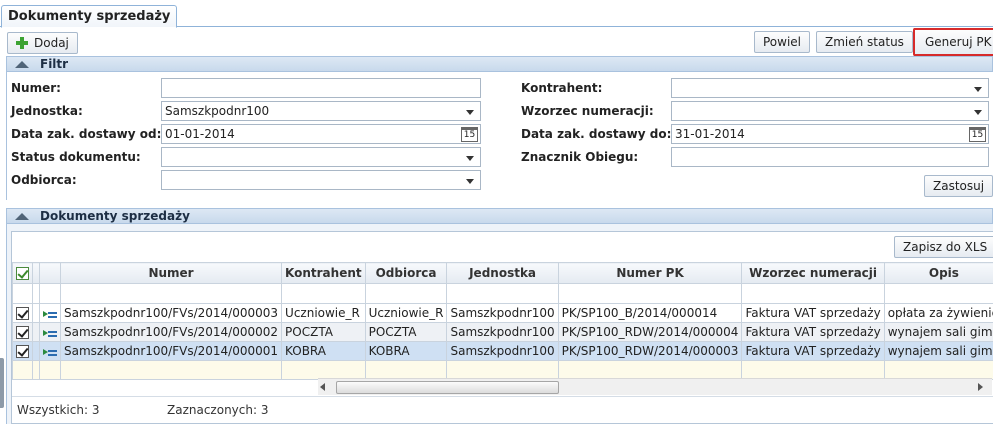 The image size is (993, 424). What do you see at coordinates (580, 157) in the screenshot?
I see `znacznik-label: Znacznik Obiegu:` at bounding box center [580, 157].